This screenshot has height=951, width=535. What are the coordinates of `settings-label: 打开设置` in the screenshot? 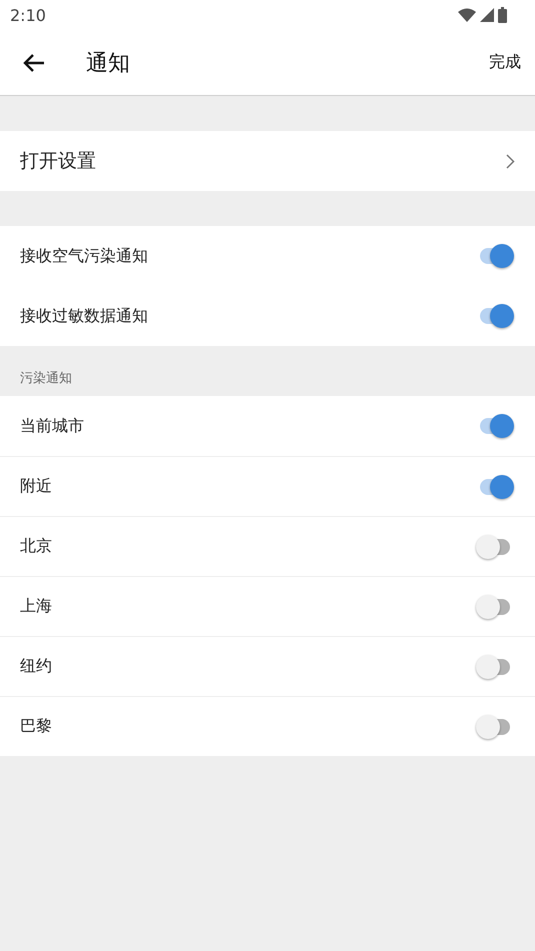 It's located at (58, 161).